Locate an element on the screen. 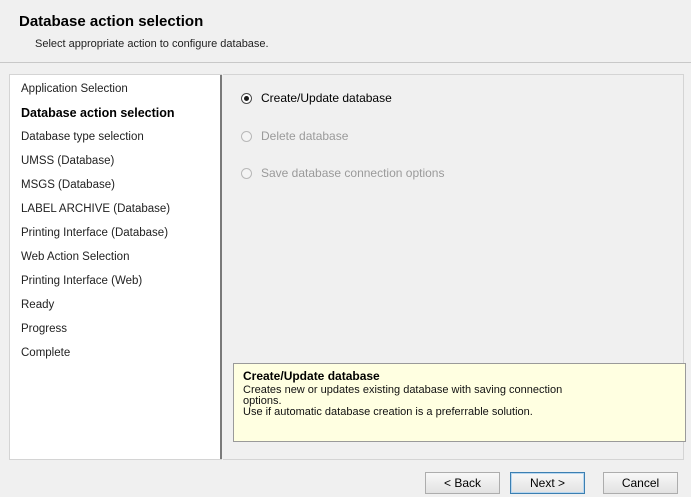 This screenshot has height=497, width=691. step-label-archive-database: LABEL ARCHIVE (Database) is located at coordinates (96, 209).